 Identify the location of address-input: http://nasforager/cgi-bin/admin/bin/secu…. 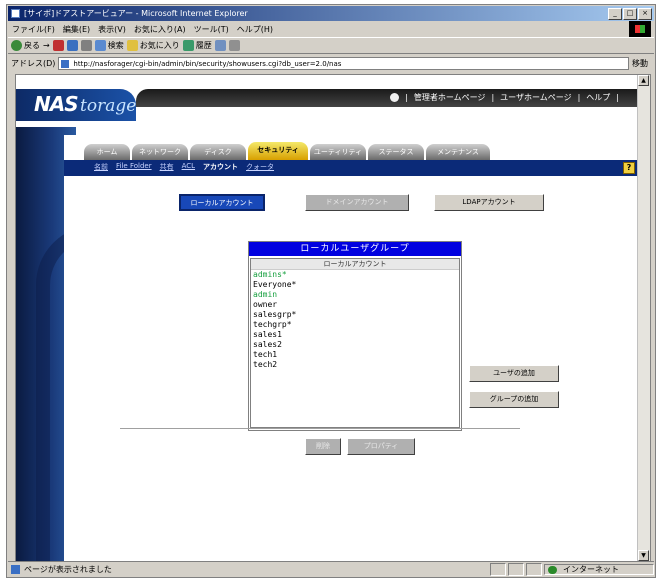
(343, 63).